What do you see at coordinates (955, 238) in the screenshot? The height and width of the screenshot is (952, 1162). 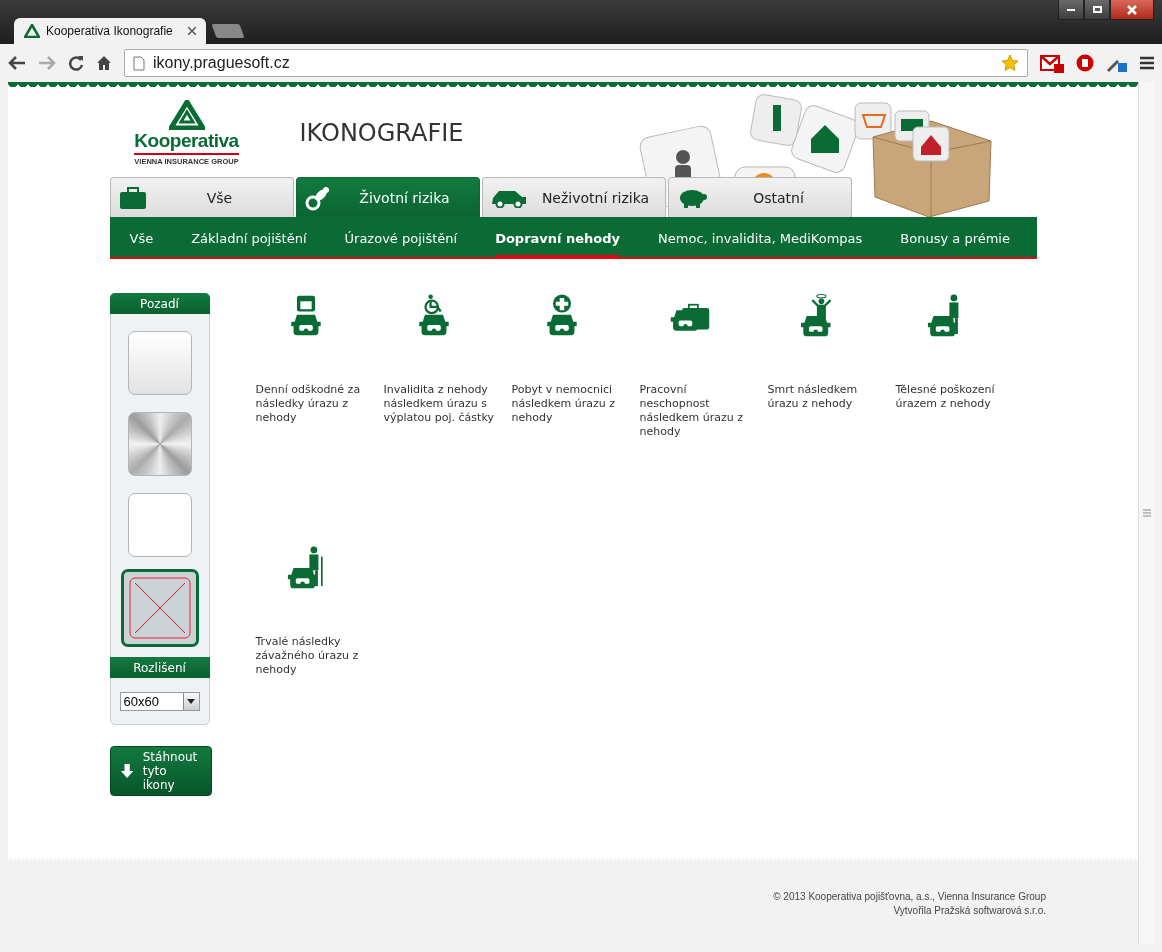 I see `subcategory-link: Bonusy a prémie` at bounding box center [955, 238].